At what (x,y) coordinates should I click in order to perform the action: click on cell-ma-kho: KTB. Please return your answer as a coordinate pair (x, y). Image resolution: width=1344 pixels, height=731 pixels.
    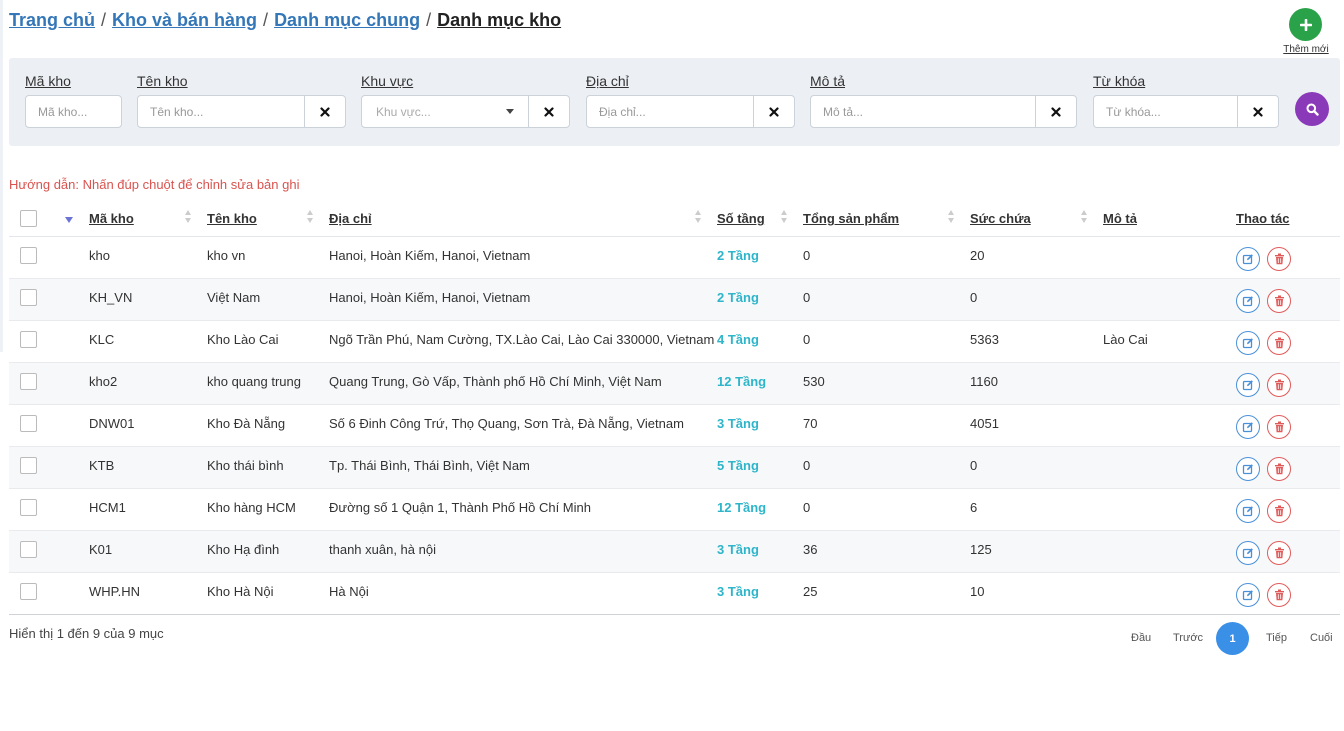
    Looking at the image, I should click on (102, 465).